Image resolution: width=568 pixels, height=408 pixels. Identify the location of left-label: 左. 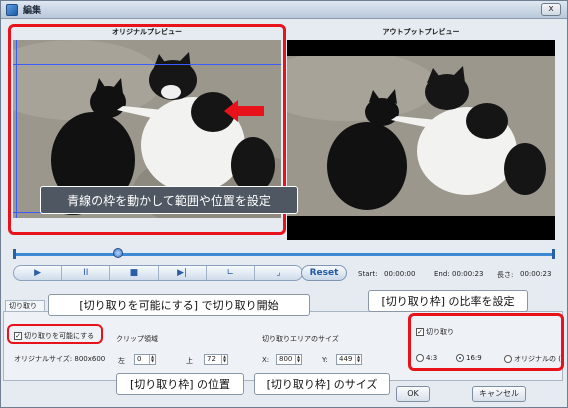
(121, 361).